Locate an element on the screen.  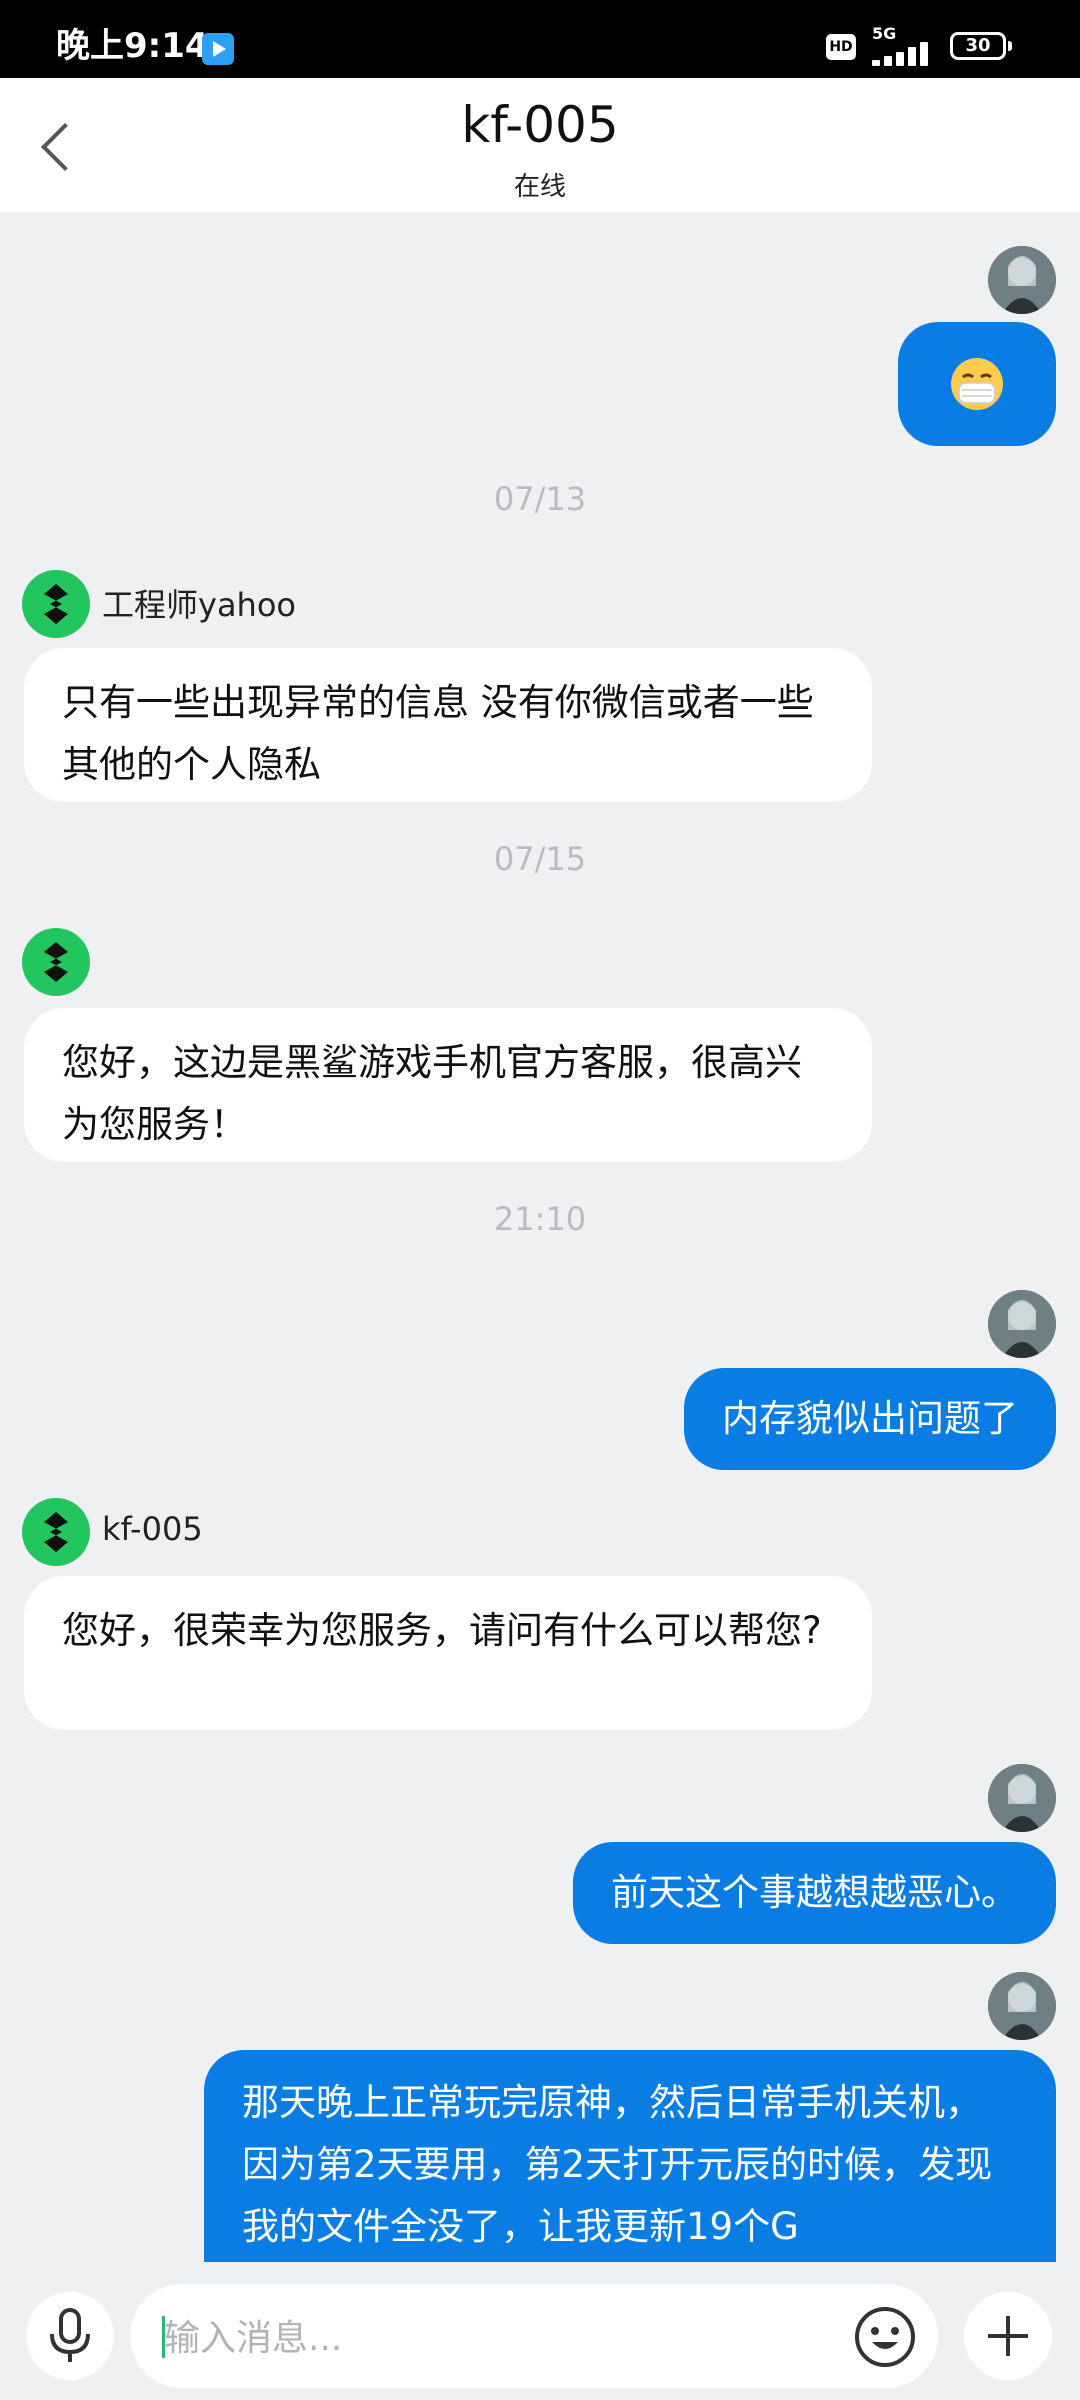
timestamp: 21:10 is located at coordinates (540, 1219).